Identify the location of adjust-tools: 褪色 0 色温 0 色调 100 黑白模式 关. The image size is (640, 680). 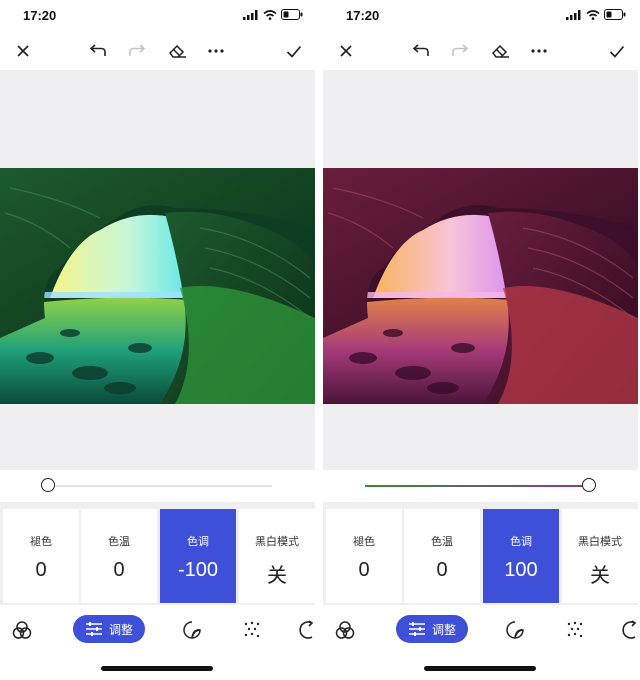
(480, 554).